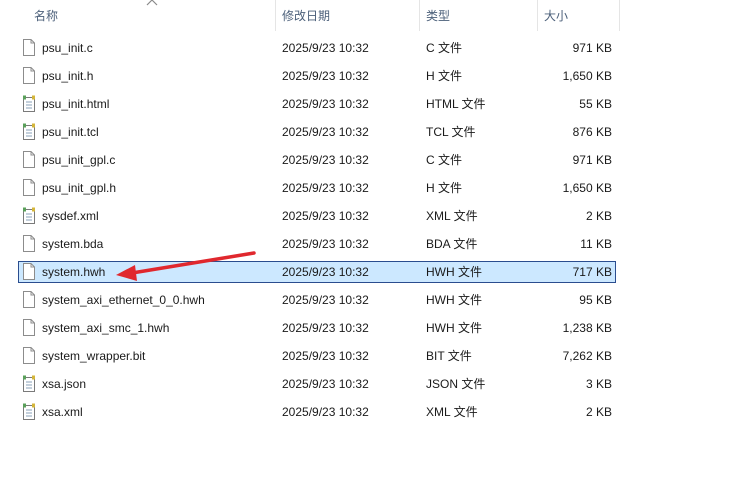 This screenshot has width=733, height=488. Describe the element at coordinates (79, 160) in the screenshot. I see `file-name: psu_init_gpl.c` at that location.